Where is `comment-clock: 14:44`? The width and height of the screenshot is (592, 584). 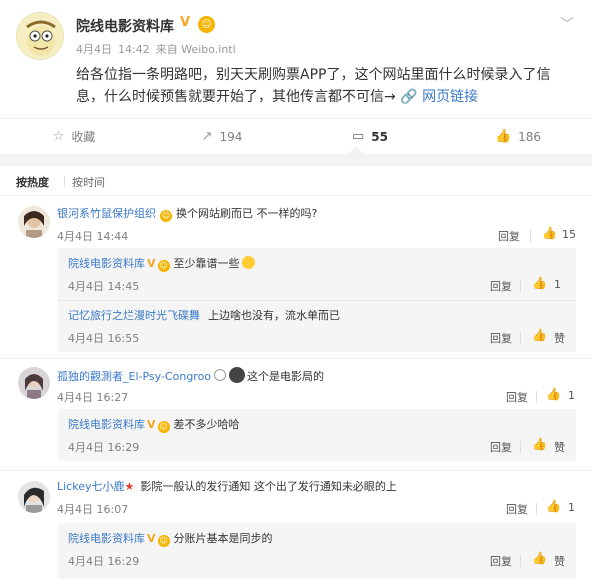
comment-clock: 14:44 is located at coordinates (112, 236).